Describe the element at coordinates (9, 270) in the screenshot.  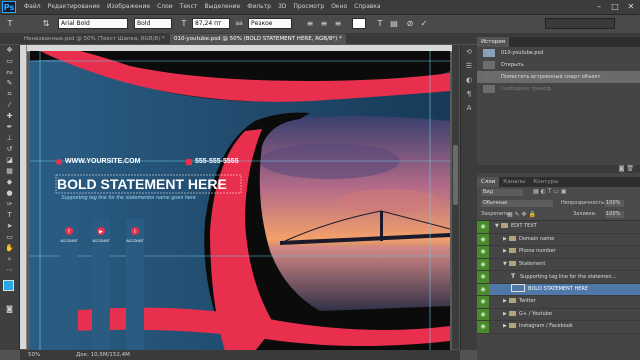
I see `edit-toolbar-icon: ⋯` at that location.